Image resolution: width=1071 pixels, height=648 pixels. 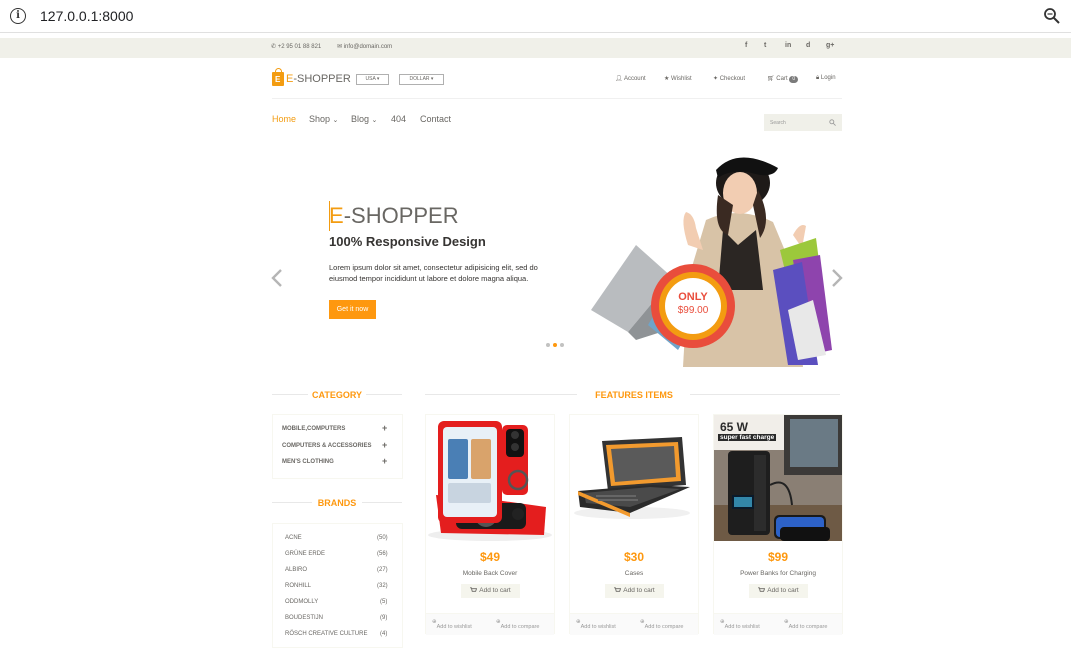 What do you see at coordinates (407, 241) in the screenshot?
I see `slider-subtitle: 100% Responsive Design` at bounding box center [407, 241].